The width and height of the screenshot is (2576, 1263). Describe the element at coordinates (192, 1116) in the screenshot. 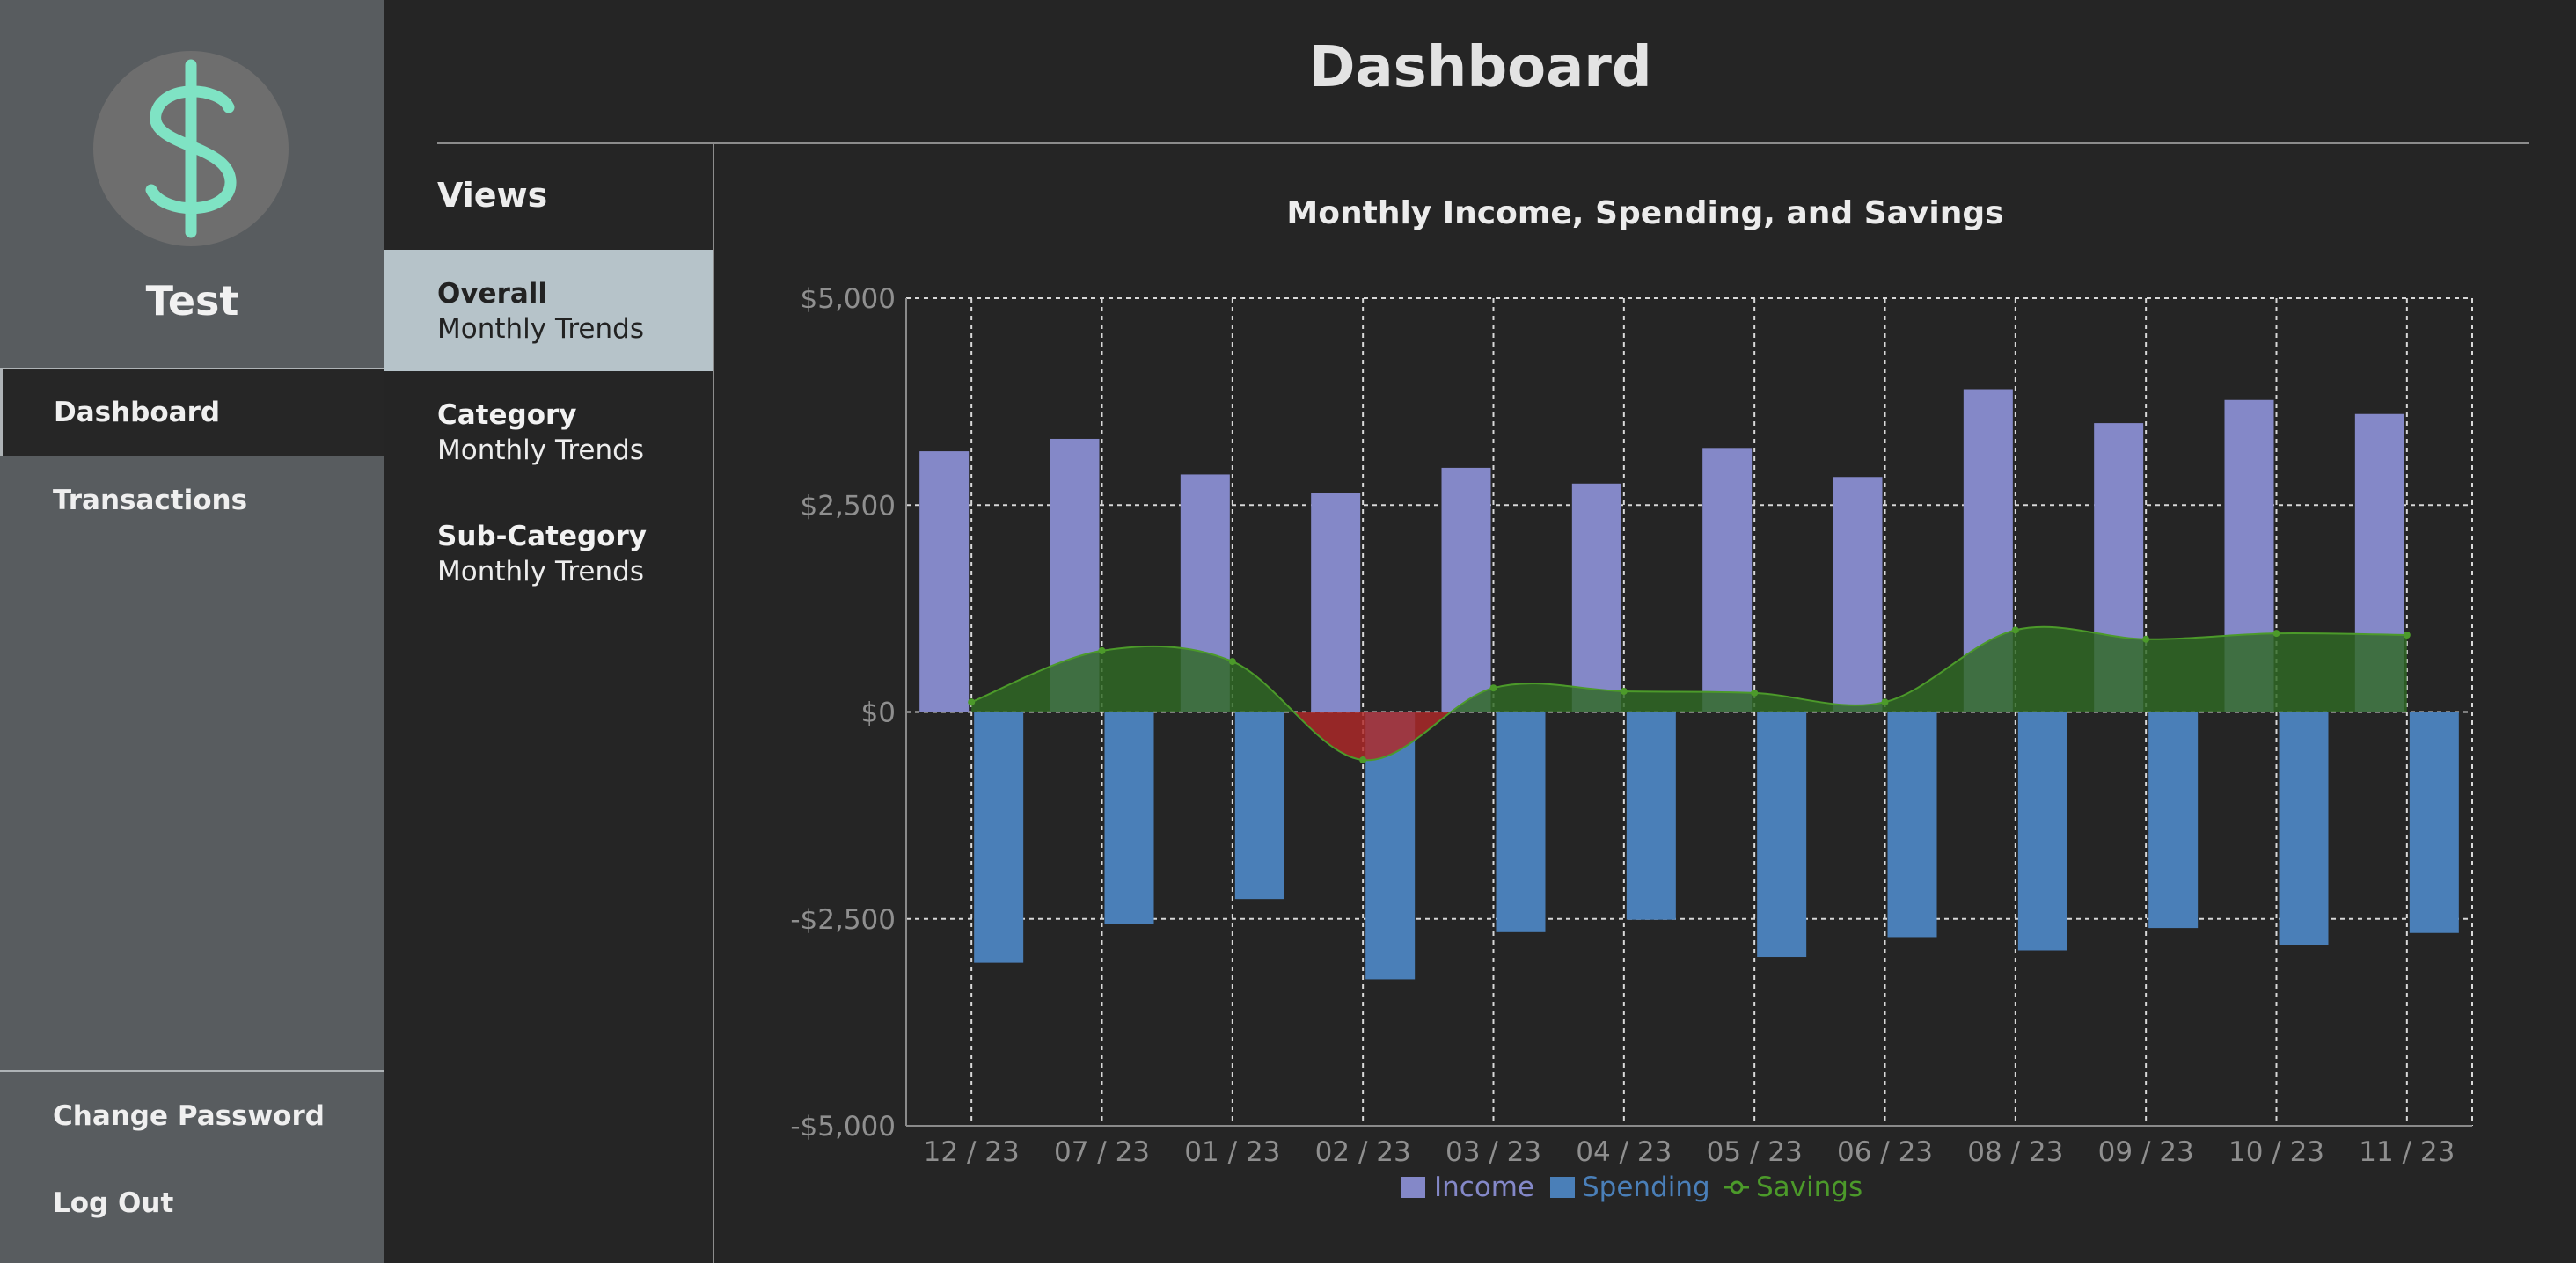

I see `change-password-link: Change Password` at that location.